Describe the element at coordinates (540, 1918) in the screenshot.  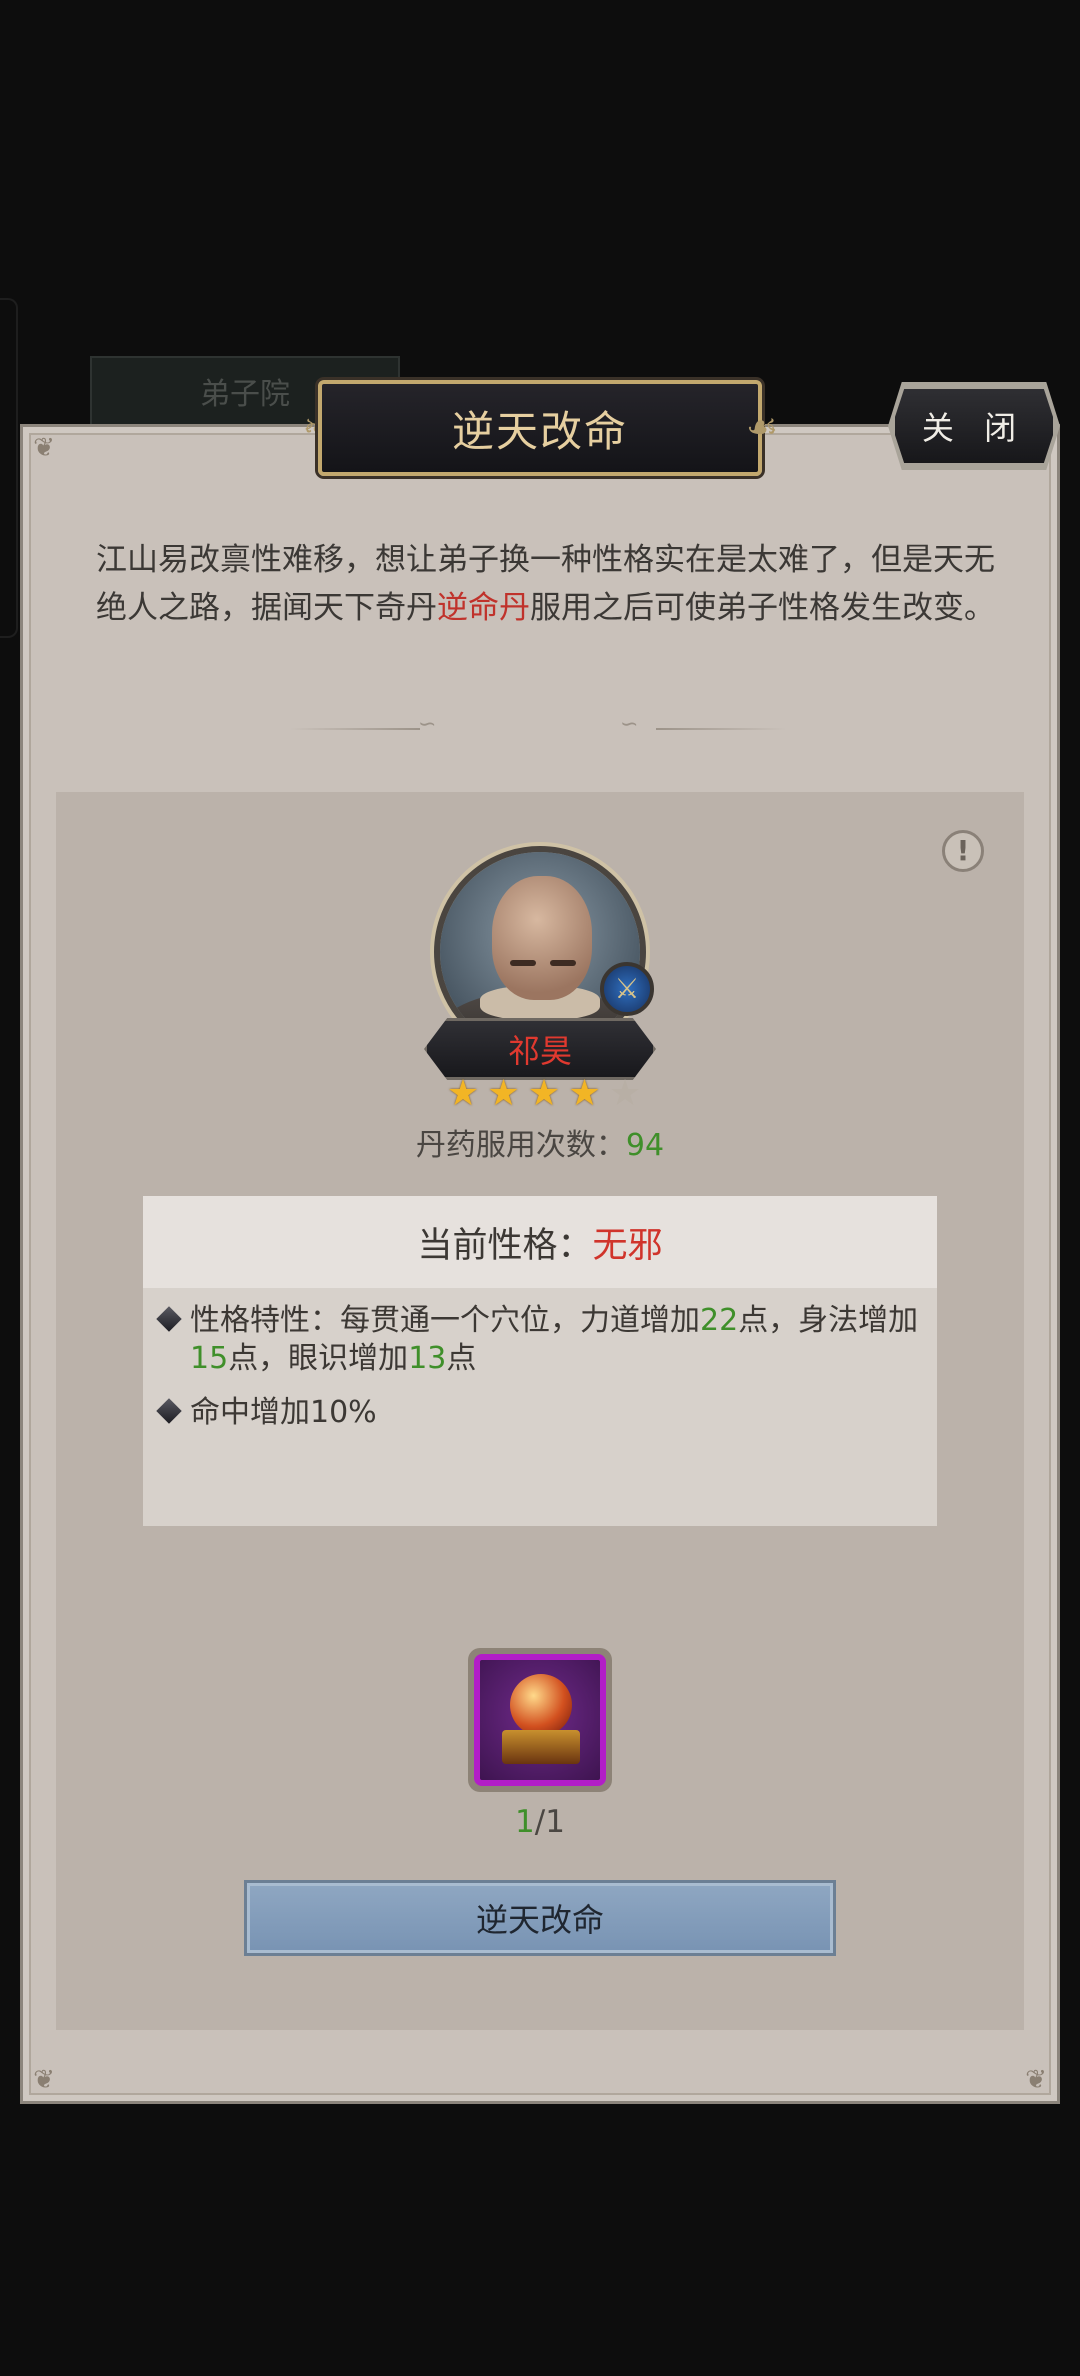
I see `change-fate-button: 逆天改命` at that location.